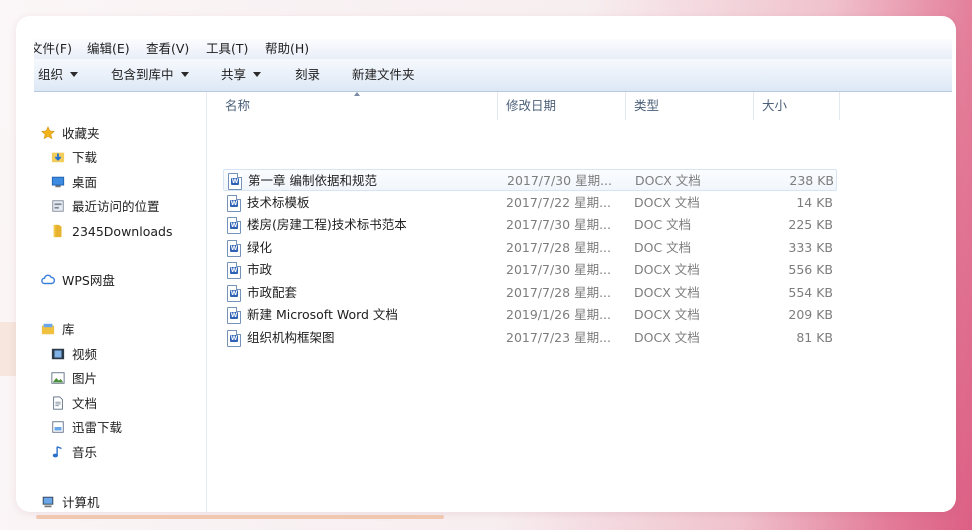 The width and height of the screenshot is (972, 530). I want to click on menu-file: 文件(F), so click(53, 49).